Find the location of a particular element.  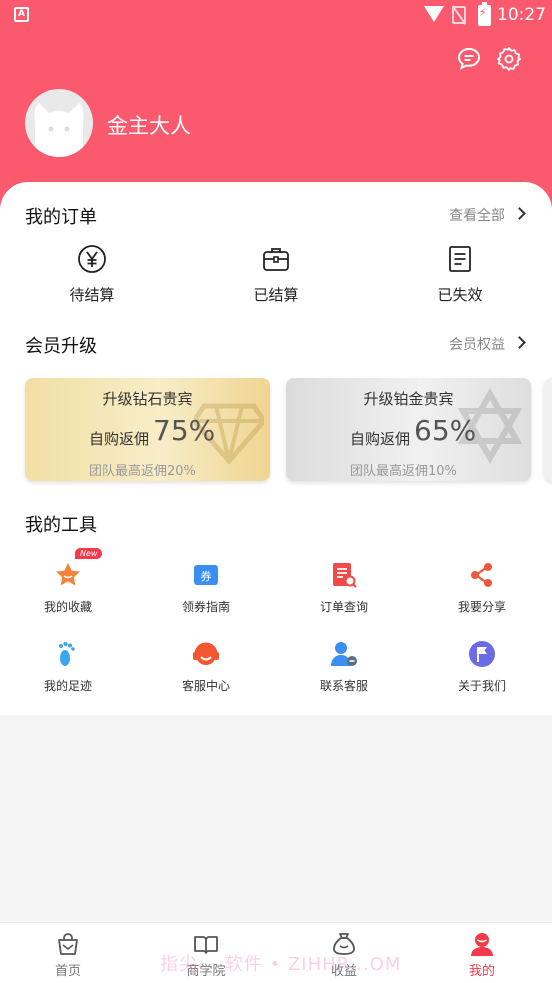

vip-card-title: 升级铂金贵宾 is located at coordinates (408, 399).